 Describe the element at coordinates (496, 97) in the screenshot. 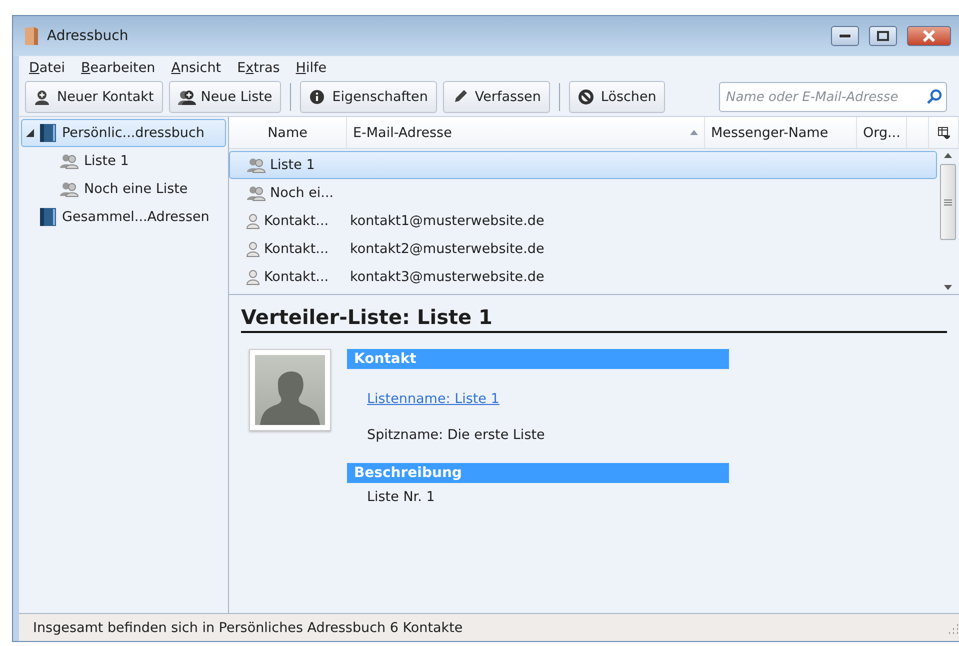

I see `toolbar-button: Verfassen` at that location.